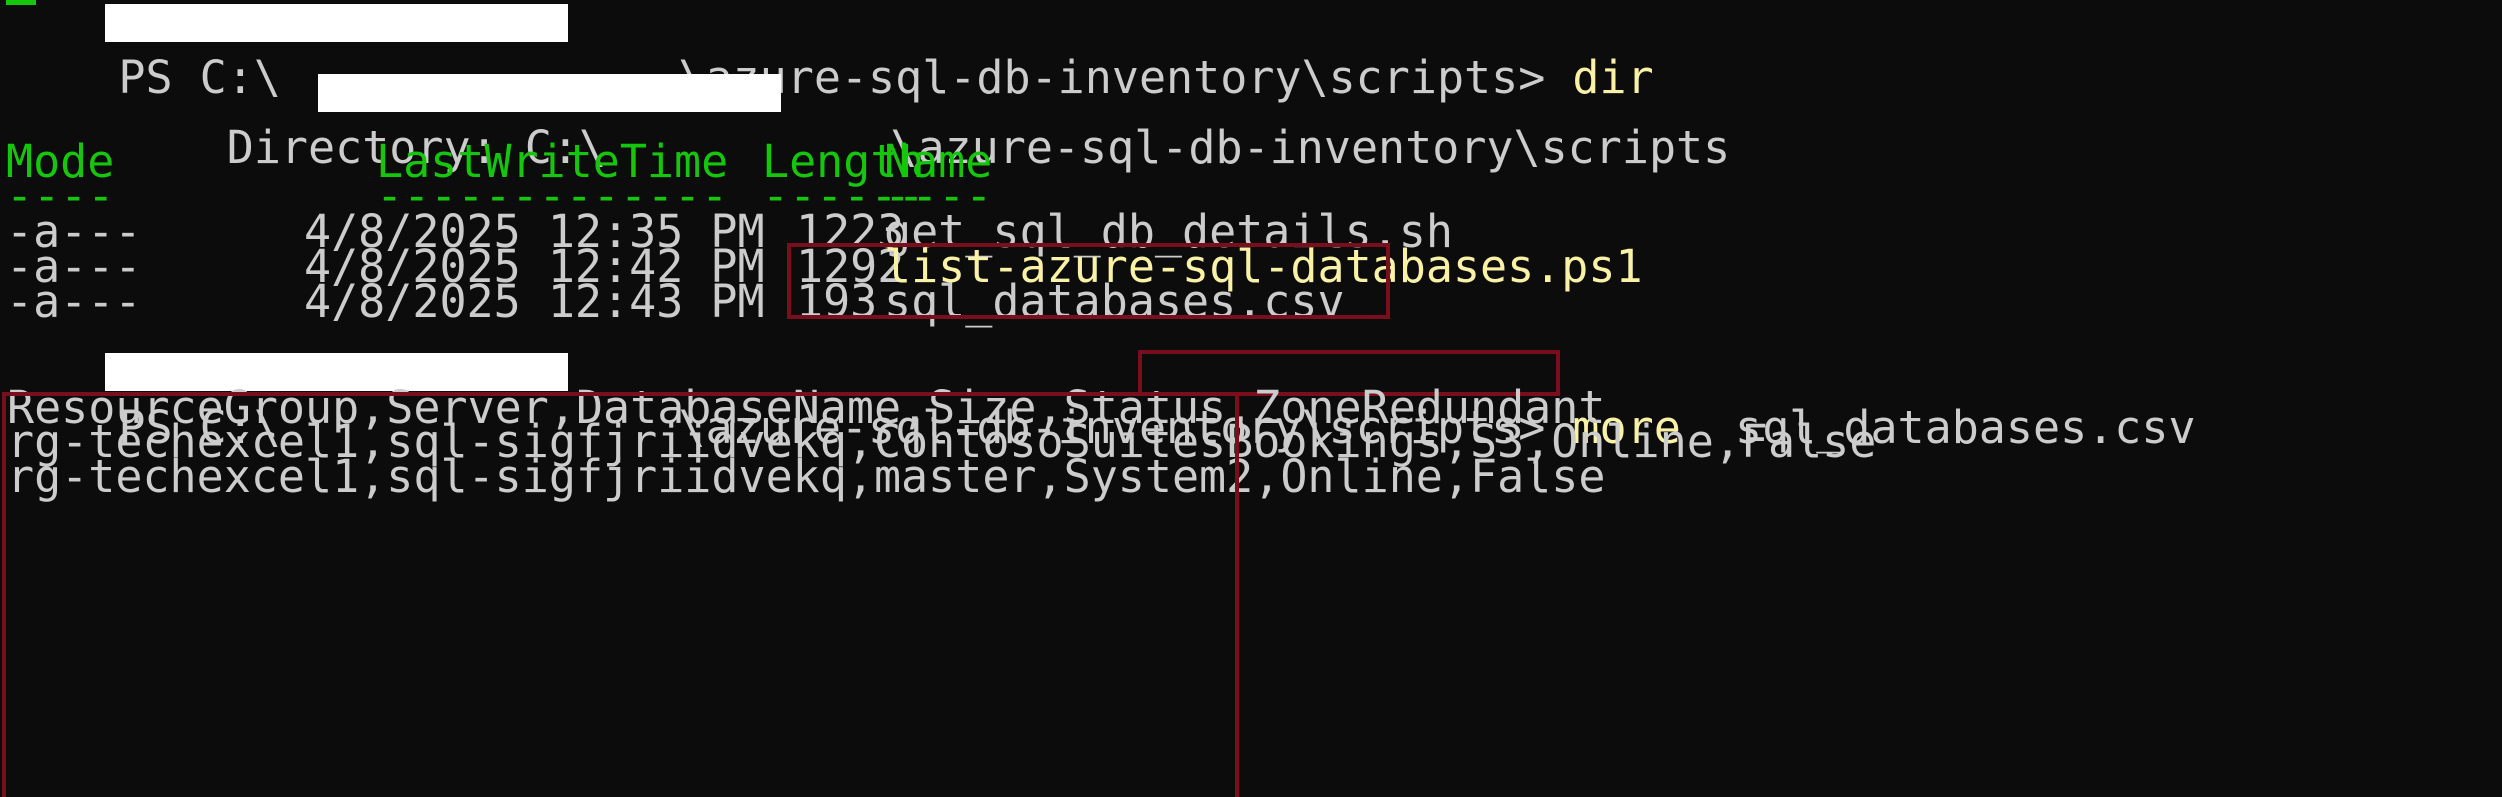  Describe the element at coordinates (1088, 281) in the screenshot. I see `highlight-box-files` at that location.